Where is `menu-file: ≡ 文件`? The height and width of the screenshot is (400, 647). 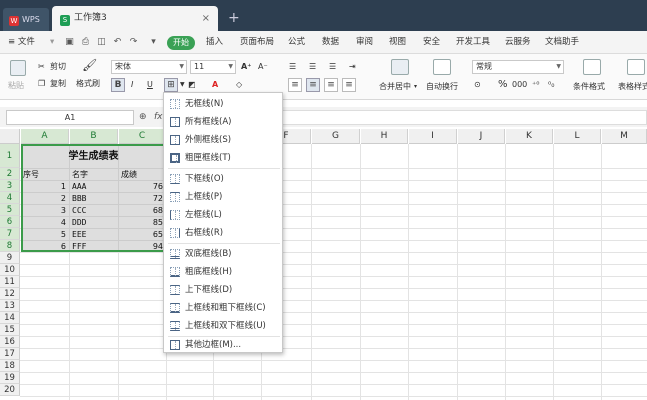
menu-file: ≡ 文件 is located at coordinates (21, 42).